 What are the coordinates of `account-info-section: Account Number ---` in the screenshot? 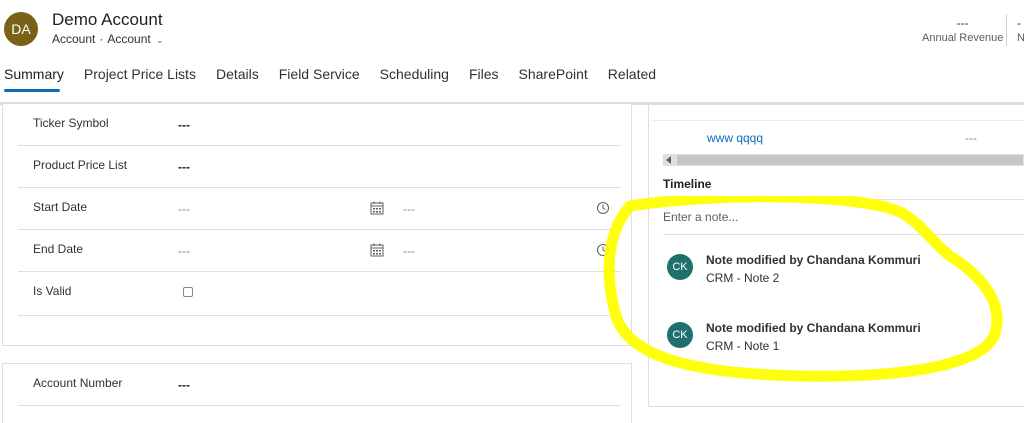 It's located at (317, 393).